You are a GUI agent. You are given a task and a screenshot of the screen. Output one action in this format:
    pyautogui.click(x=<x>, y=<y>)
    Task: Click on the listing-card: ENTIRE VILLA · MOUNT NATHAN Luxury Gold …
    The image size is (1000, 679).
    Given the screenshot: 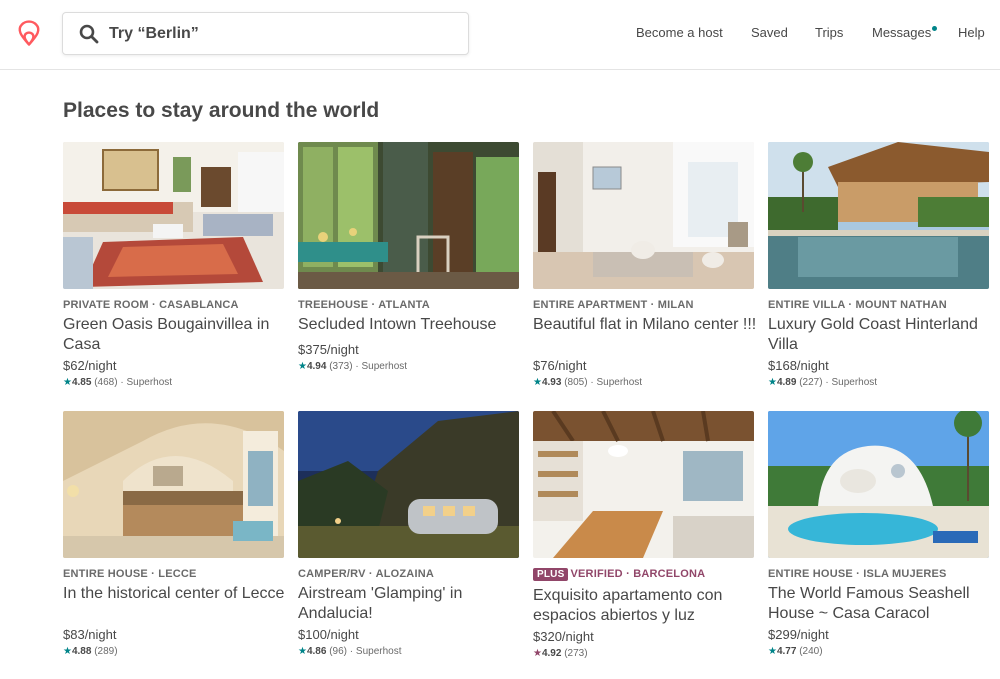 What is the action you would take?
    pyautogui.click(x=878, y=272)
    